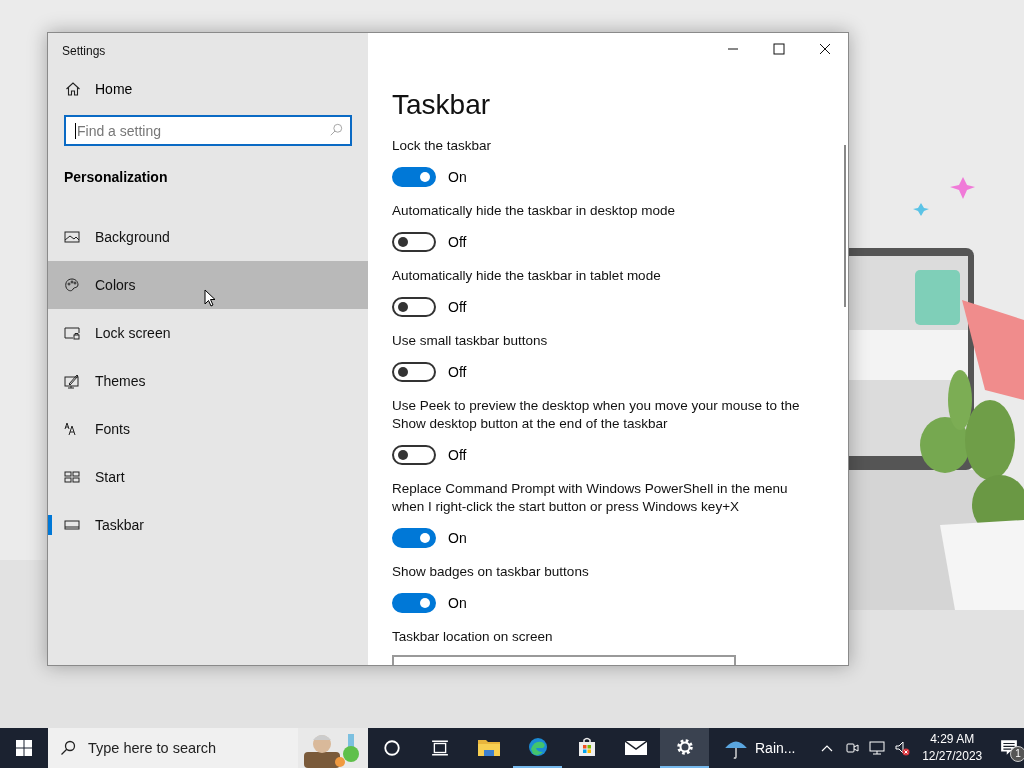  Describe the element at coordinates (852, 748) in the screenshot. I see `camera-icon` at that location.